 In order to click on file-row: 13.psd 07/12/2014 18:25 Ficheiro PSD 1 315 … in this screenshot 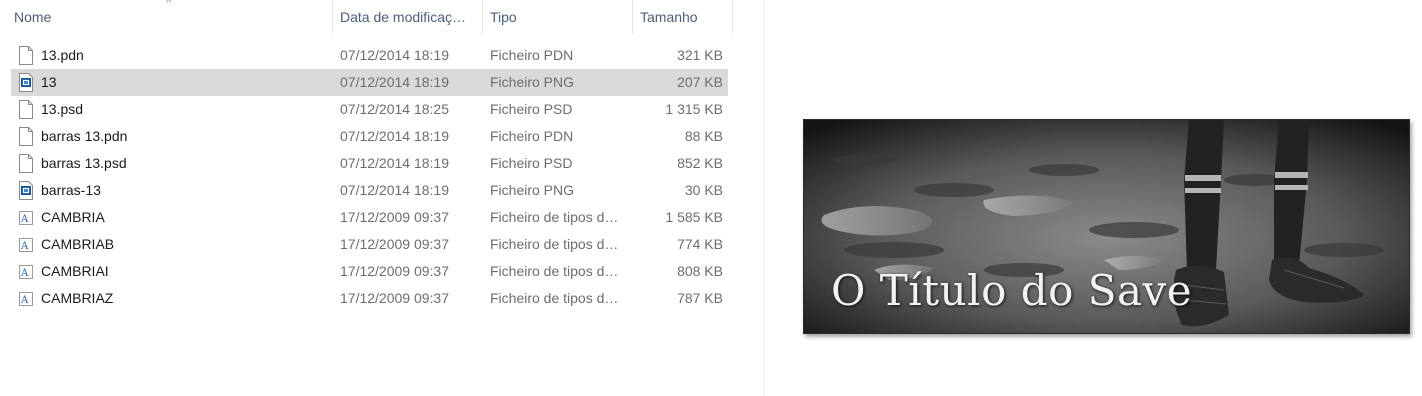, I will do `click(369, 109)`.